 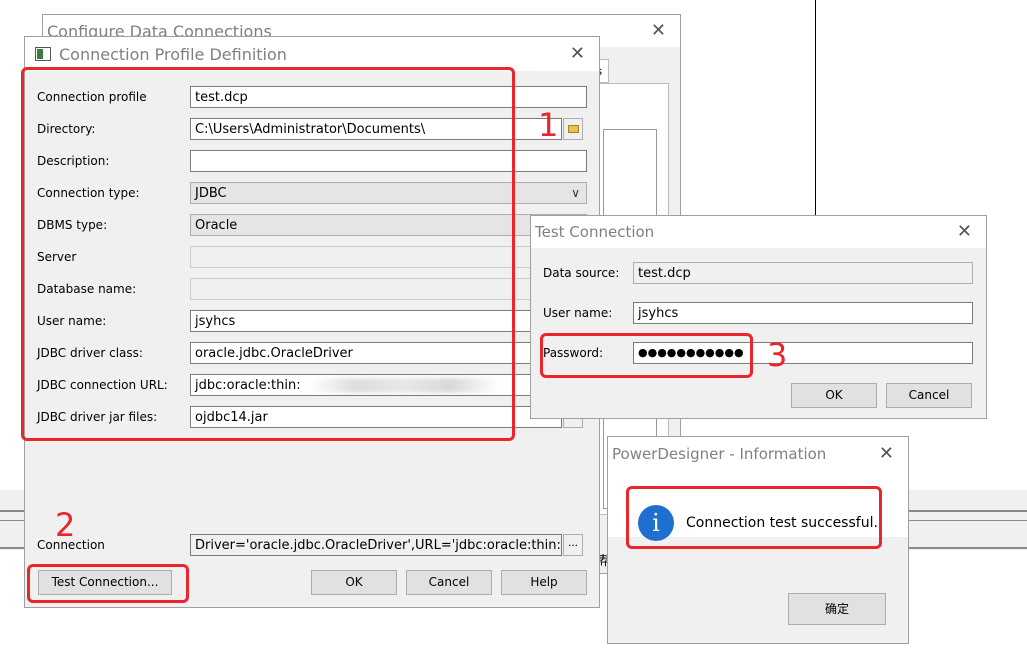 What do you see at coordinates (803, 273) in the screenshot?
I see `data-source-field: test.dcp` at bounding box center [803, 273].